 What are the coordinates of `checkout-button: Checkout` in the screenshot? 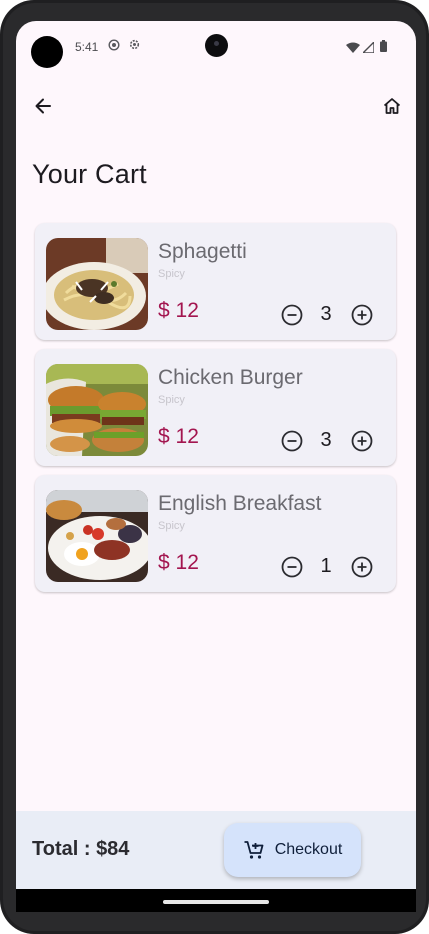 It's located at (292, 850).